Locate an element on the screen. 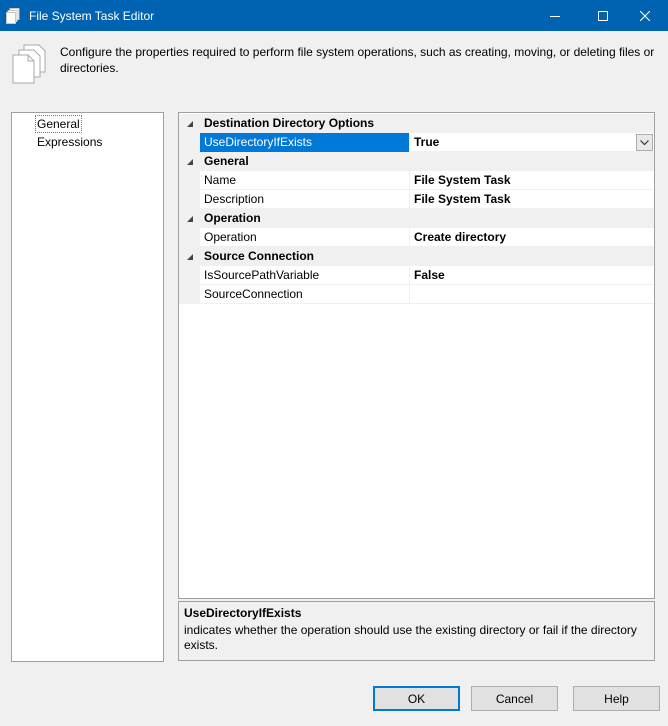 This screenshot has width=668, height=726. property-row: SourceConnection is located at coordinates (416, 294).